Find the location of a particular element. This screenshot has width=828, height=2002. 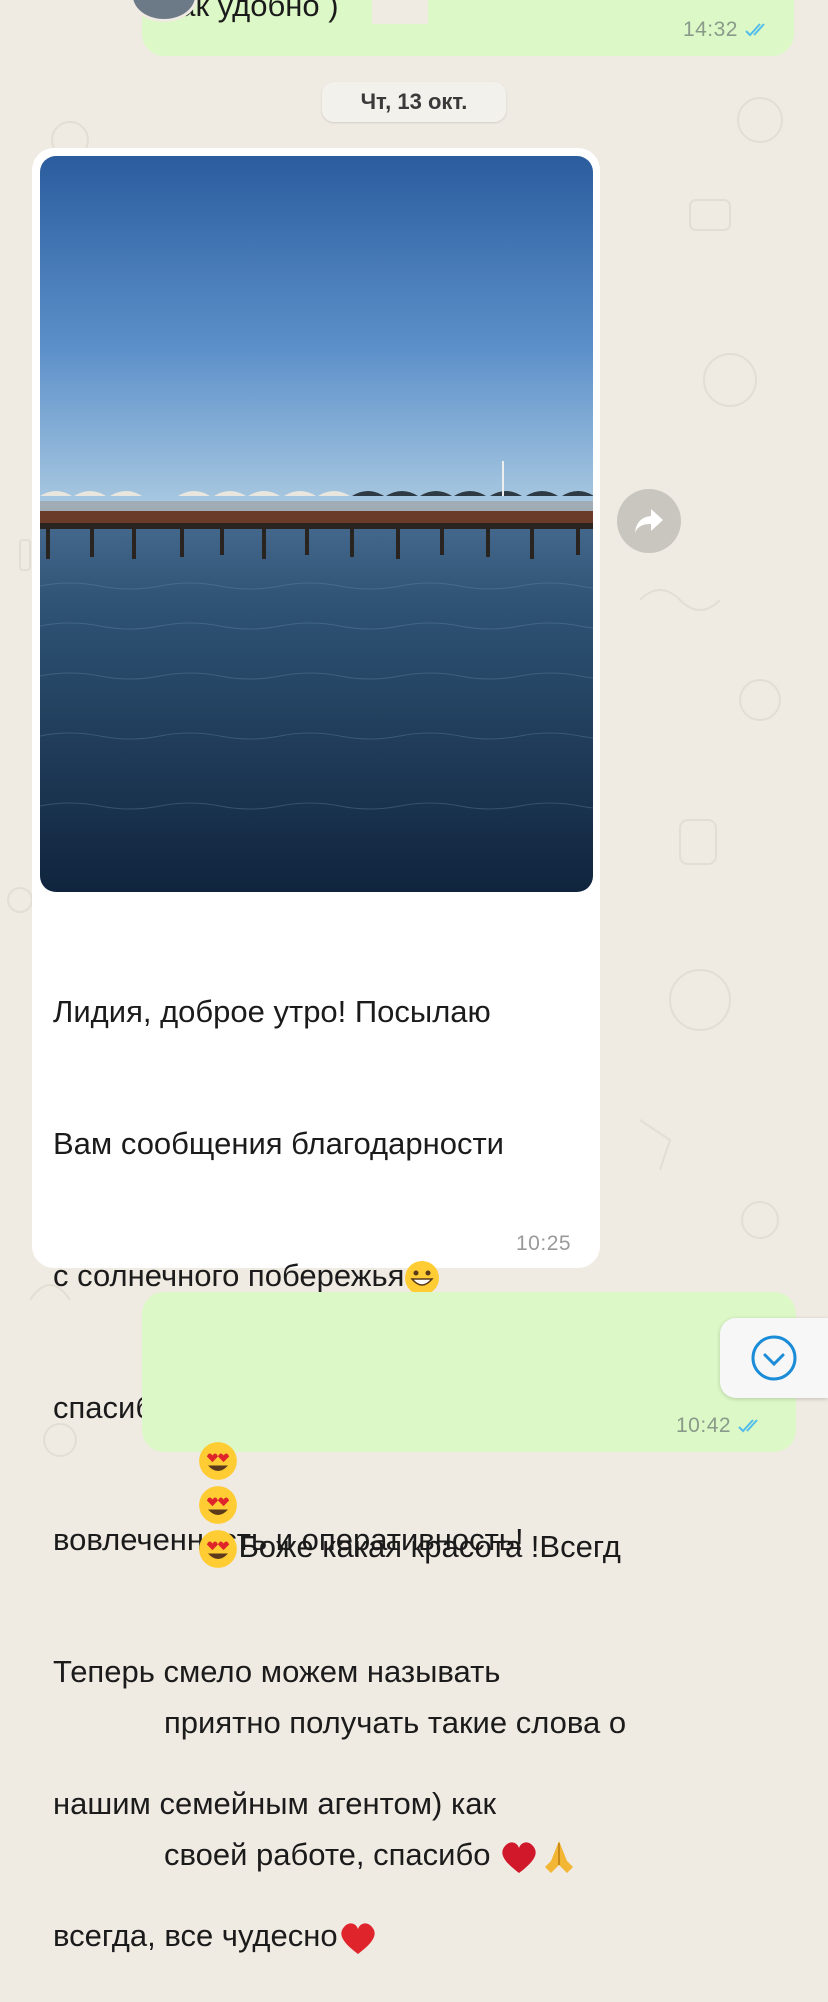

text-line: с солнечного побережья is located at coordinates (229, 1275).